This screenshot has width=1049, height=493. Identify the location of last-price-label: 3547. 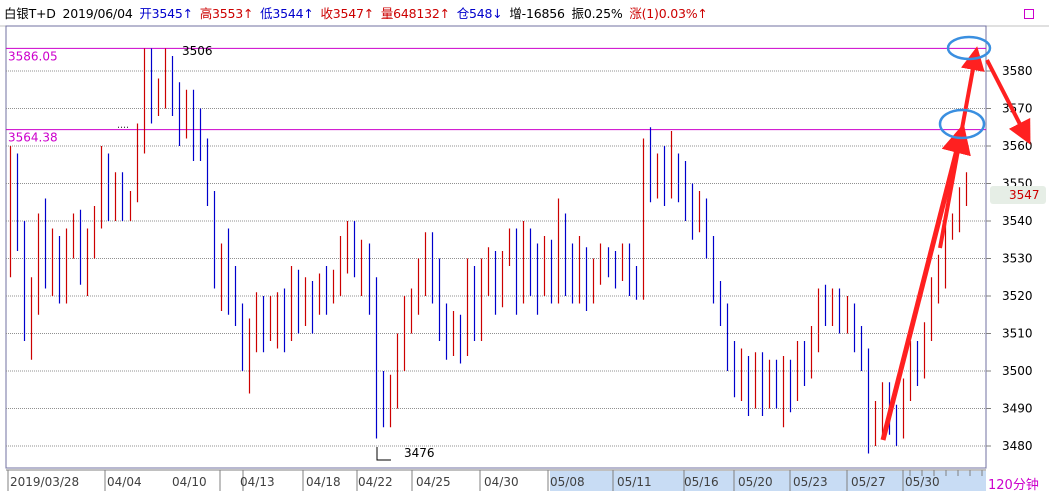
(1024, 195).